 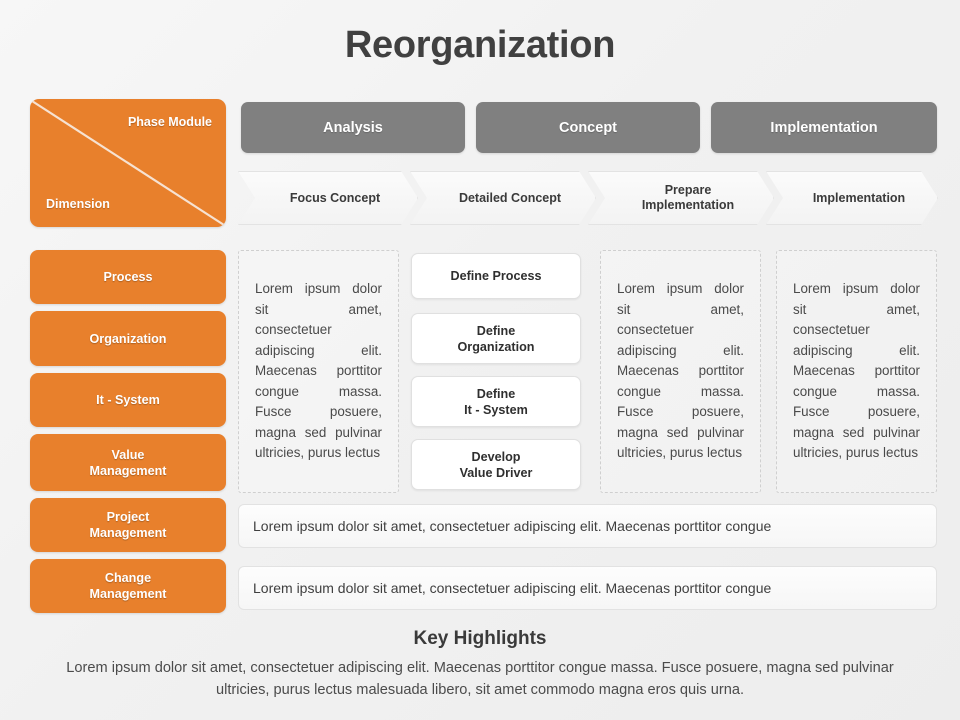 I want to click on dimension-item-value-management: Value Management, so click(x=128, y=462).